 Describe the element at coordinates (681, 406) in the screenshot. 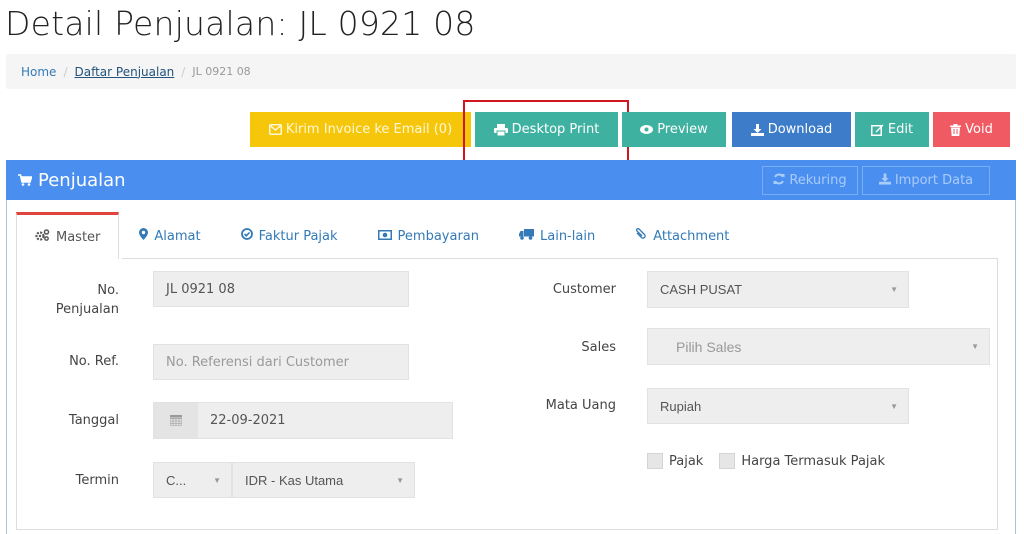

I see `mata-uang-value: Rupiah` at that location.